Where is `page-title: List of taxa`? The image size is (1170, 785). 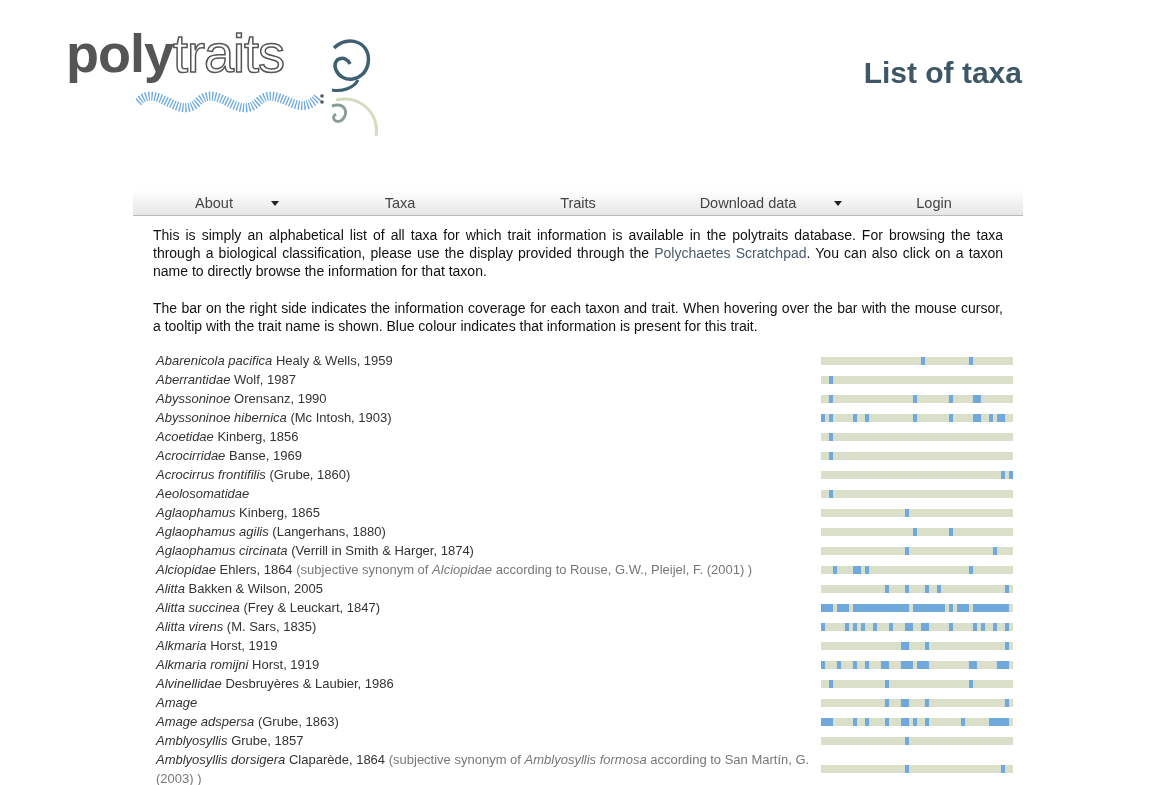 page-title: List of taxa is located at coordinates (942, 73).